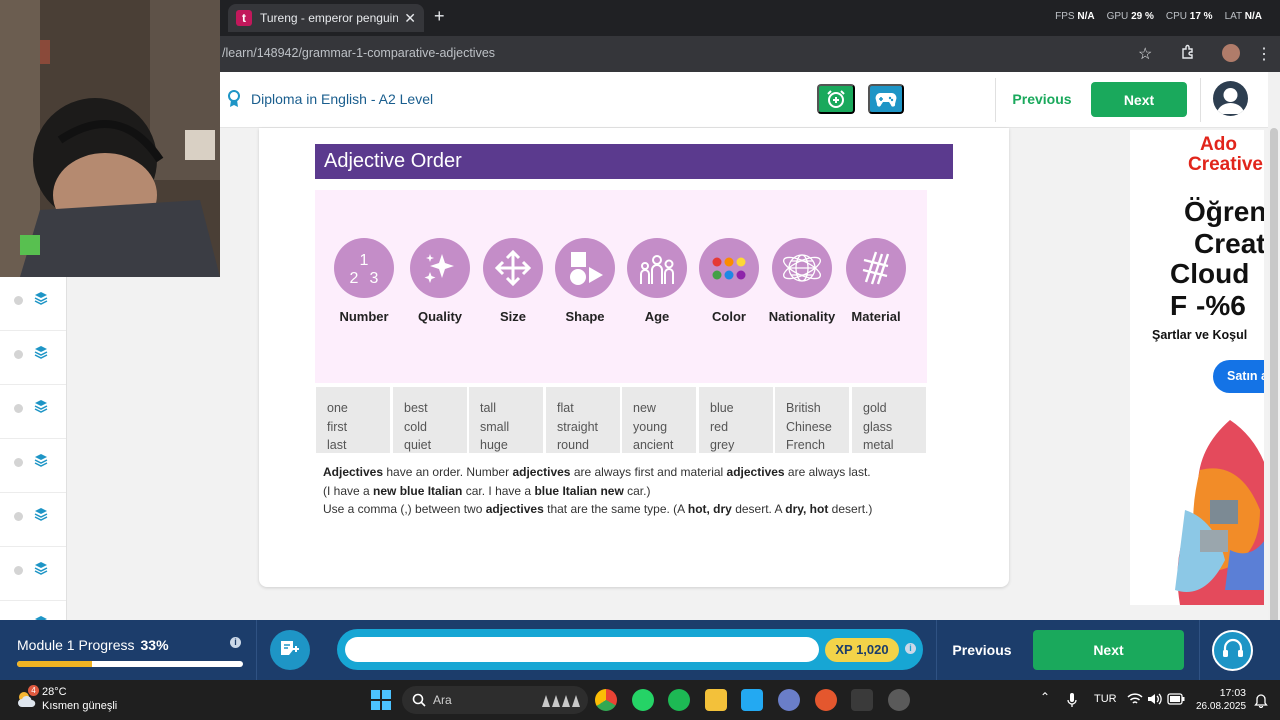 Image resolution: width=1280 pixels, height=720 pixels. I want to click on examples-quality: best cold quiet, so click(430, 420).